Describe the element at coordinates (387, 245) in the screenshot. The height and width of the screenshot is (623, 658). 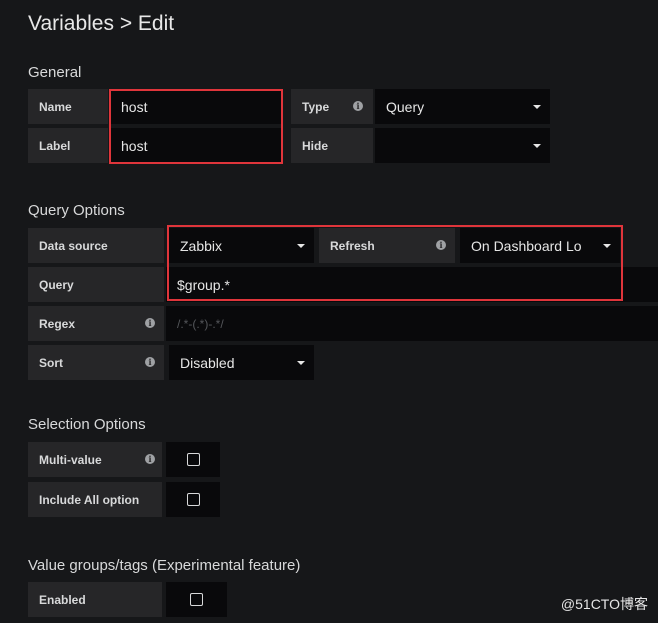
I see `refresh-label: Refresh i` at that location.